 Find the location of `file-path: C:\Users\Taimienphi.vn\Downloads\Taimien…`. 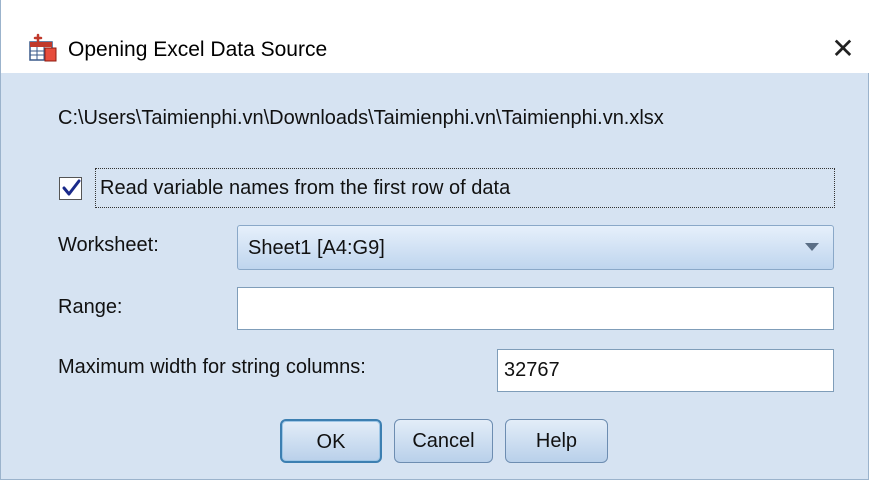

file-path: C:\Users\Taimienphi.vn\Downloads\Taimien… is located at coordinates (361, 118).